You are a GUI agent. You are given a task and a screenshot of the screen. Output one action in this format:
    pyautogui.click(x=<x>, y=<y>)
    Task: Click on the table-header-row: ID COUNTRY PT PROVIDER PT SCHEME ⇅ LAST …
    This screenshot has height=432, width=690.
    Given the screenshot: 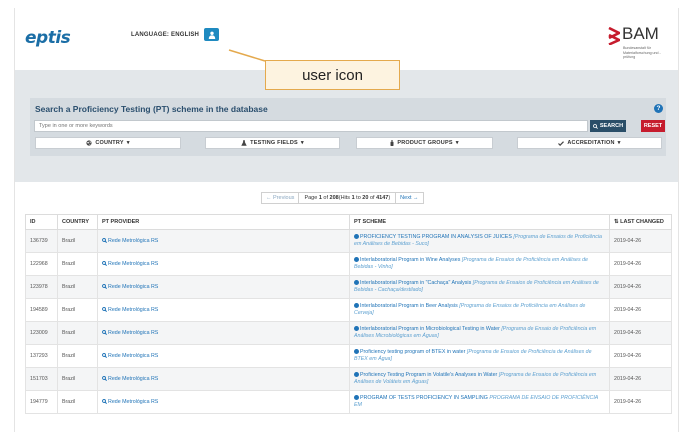 What is the action you would take?
    pyautogui.click(x=348, y=222)
    